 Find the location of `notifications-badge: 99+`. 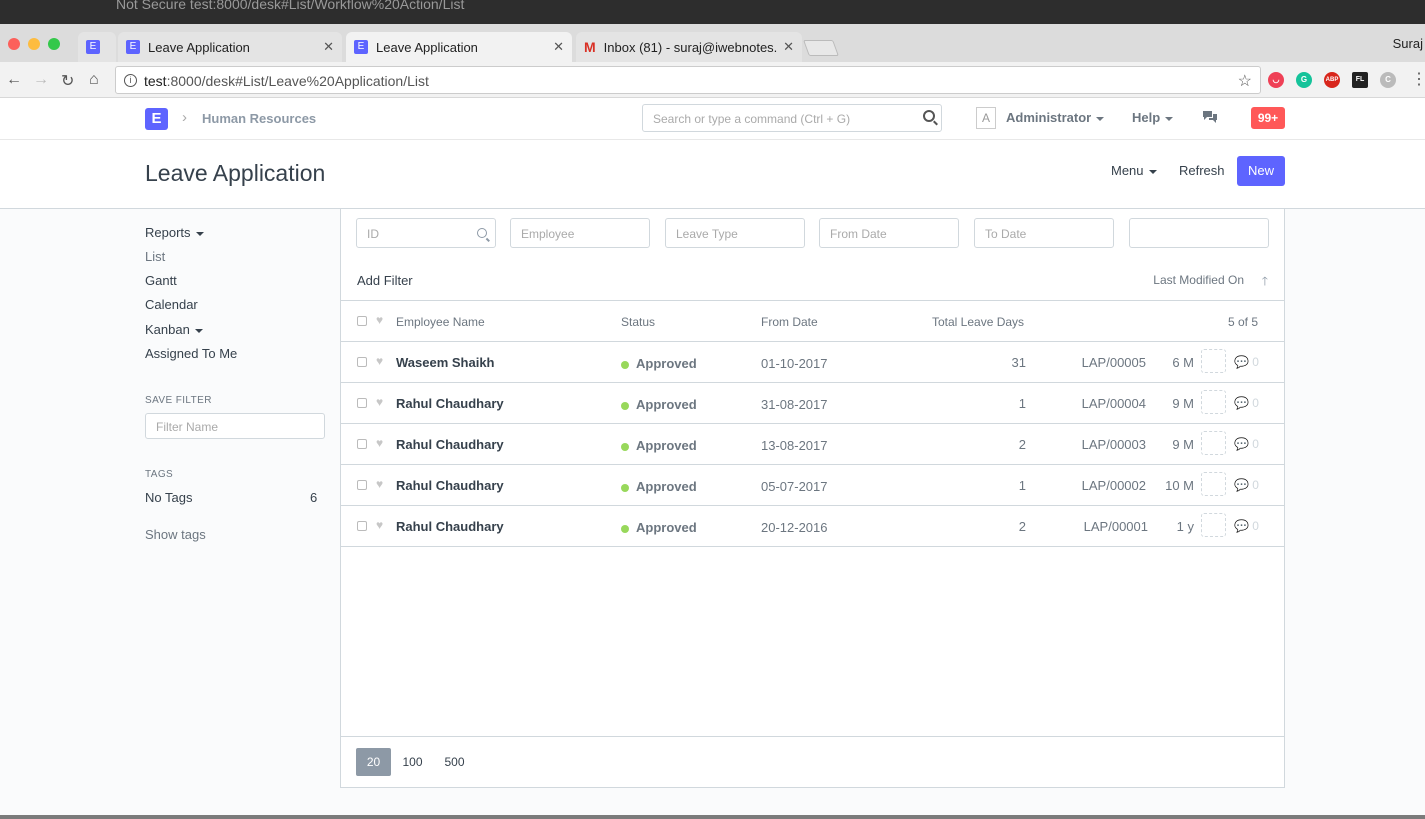

notifications-badge: 99+ is located at coordinates (1268, 118).